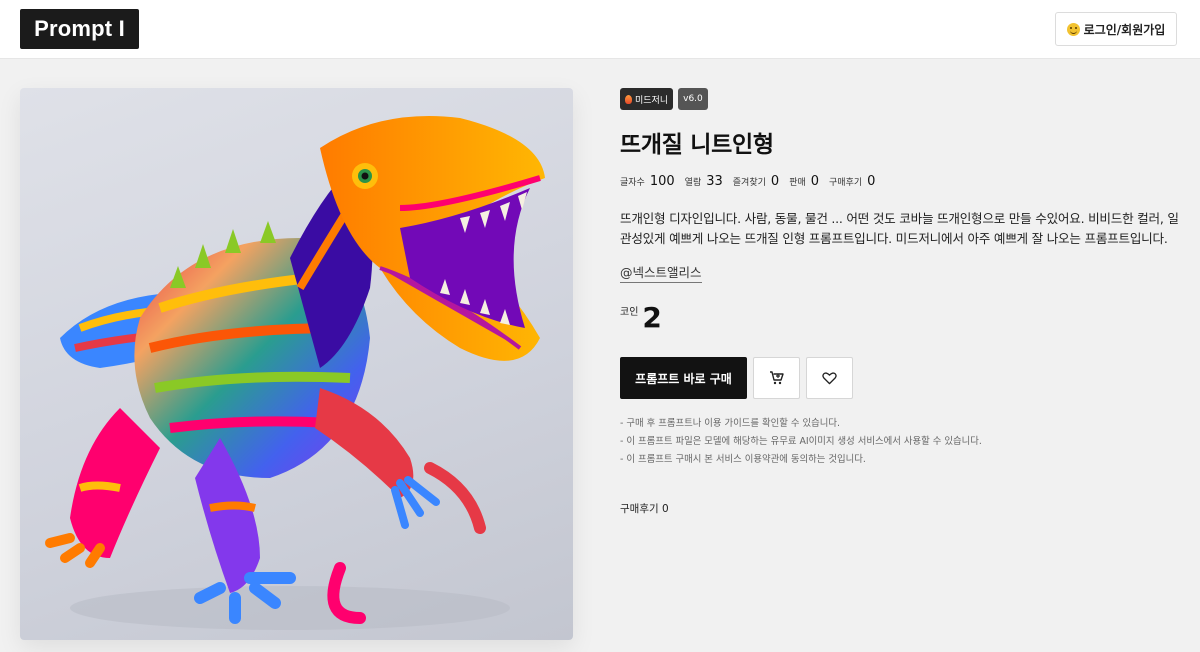  Describe the element at coordinates (704, 181) in the screenshot. I see `stat-views: 열람 33` at that location.